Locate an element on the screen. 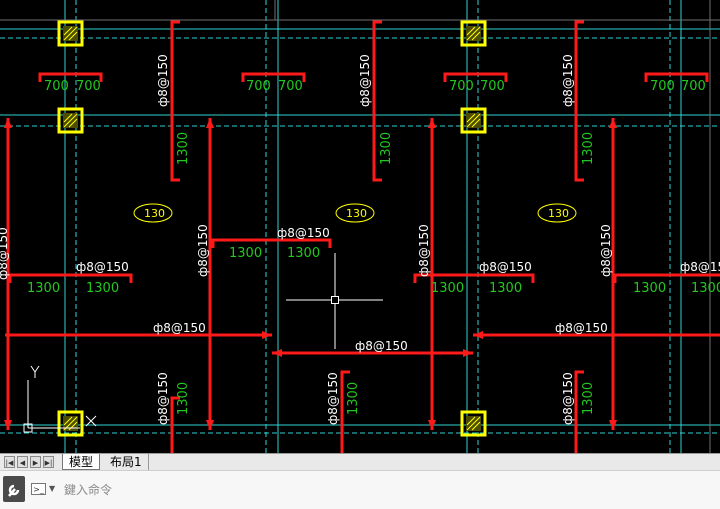 The image size is (720, 509). layout-tab-bar: |◀ ◀ ▶ ▶| 模型 布局1 is located at coordinates (360, 462).